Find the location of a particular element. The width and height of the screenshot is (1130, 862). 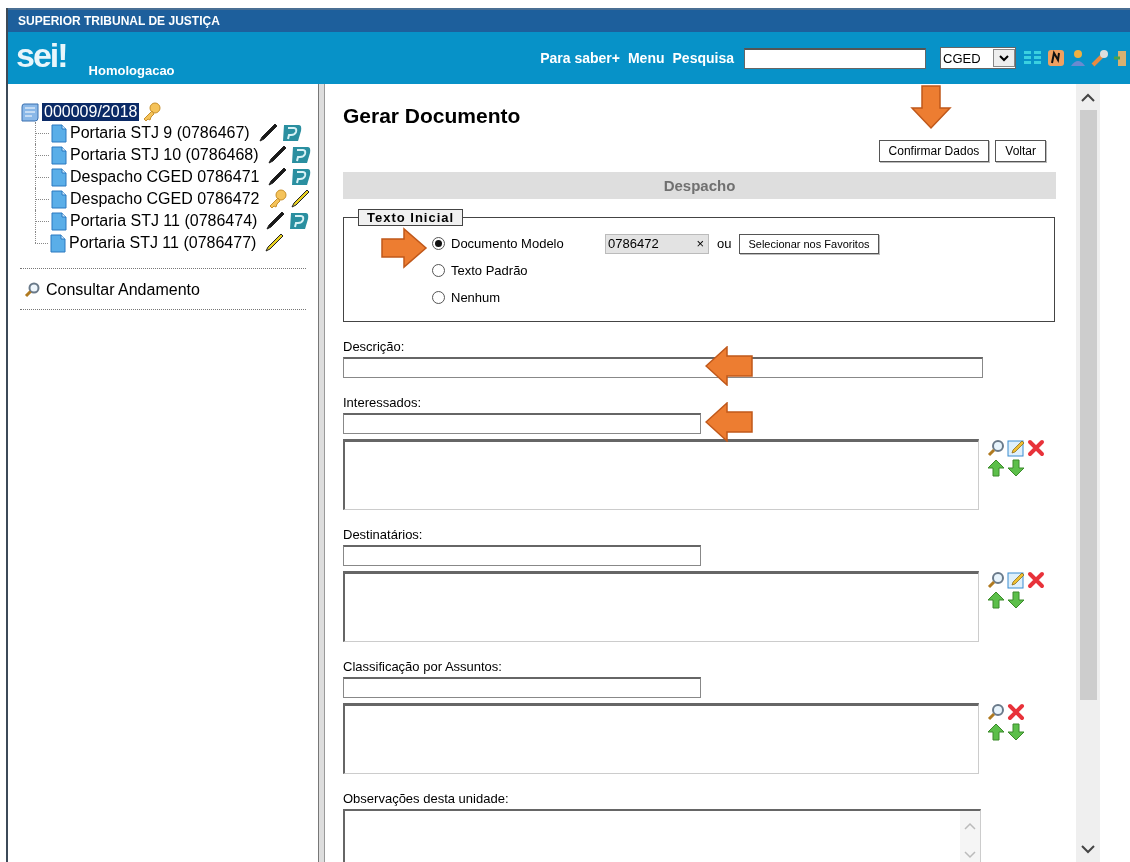

option-label: Texto Padrão is located at coordinates (490, 270).